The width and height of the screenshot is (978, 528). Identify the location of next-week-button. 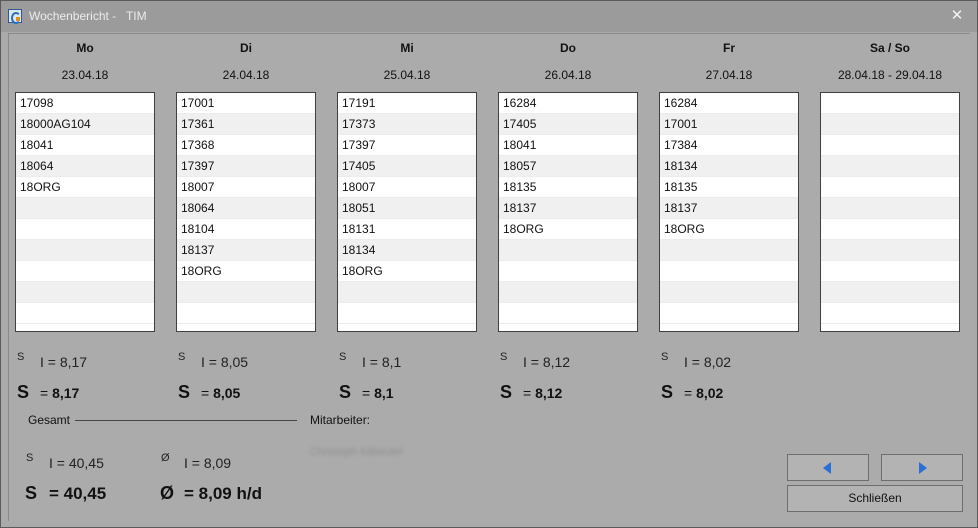
(922, 467).